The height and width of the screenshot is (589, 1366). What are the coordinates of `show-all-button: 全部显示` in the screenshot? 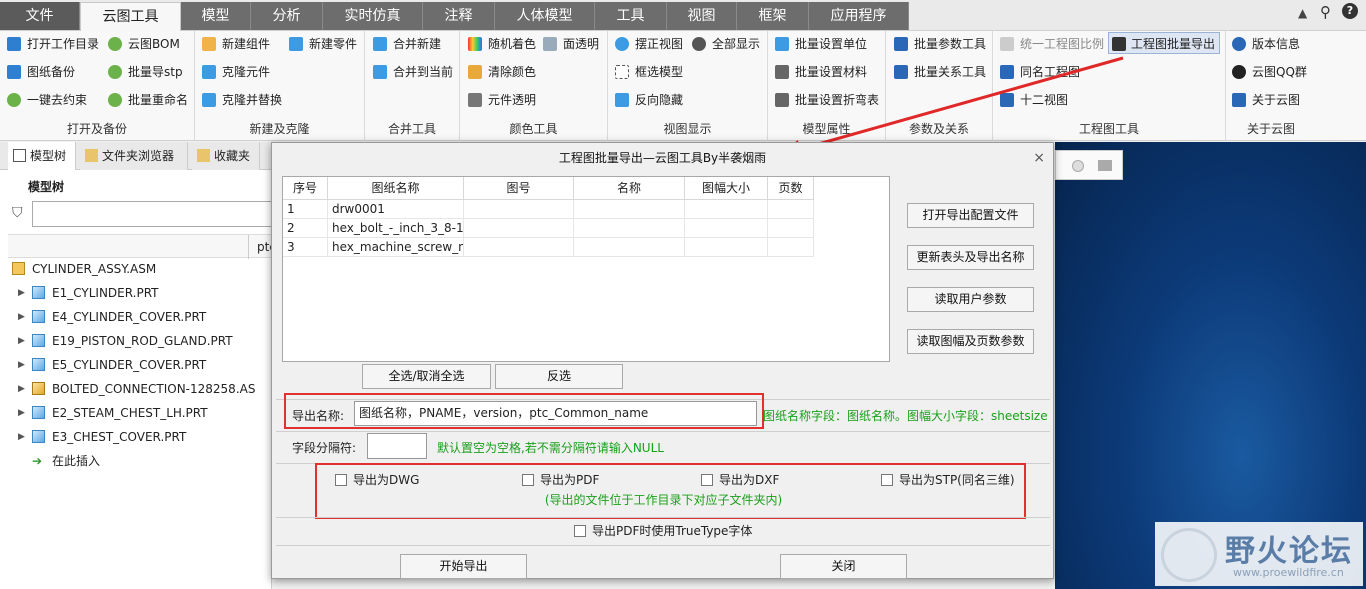 It's located at (726, 44).